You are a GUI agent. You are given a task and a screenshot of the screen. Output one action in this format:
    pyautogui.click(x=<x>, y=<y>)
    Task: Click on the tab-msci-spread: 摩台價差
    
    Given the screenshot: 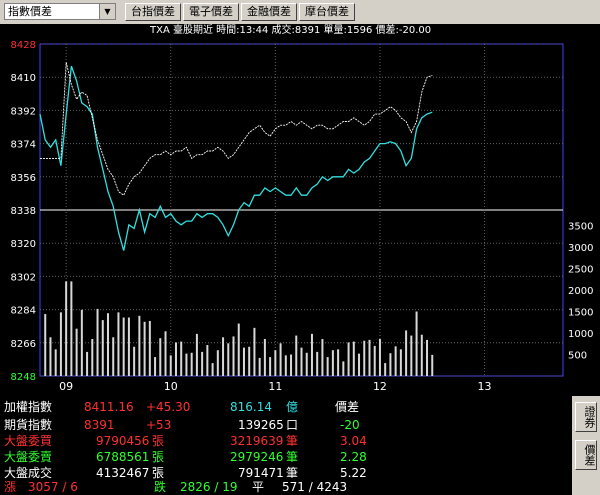 What is the action you would take?
    pyautogui.click(x=327, y=12)
    